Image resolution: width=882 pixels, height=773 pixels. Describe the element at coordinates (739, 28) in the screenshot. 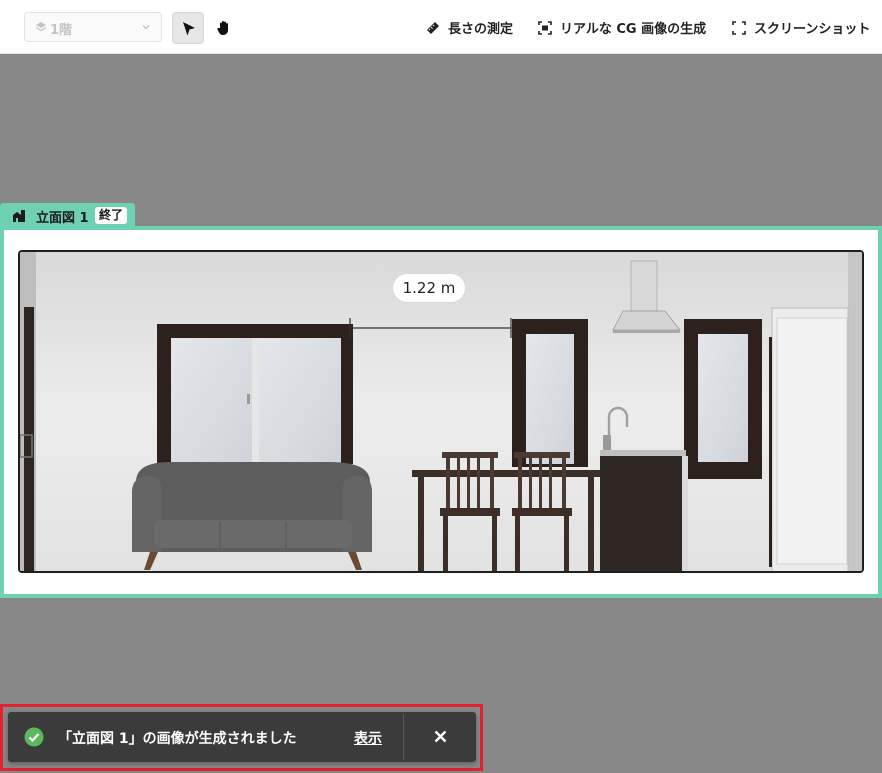

I see `screenshot-frame-icon` at that location.